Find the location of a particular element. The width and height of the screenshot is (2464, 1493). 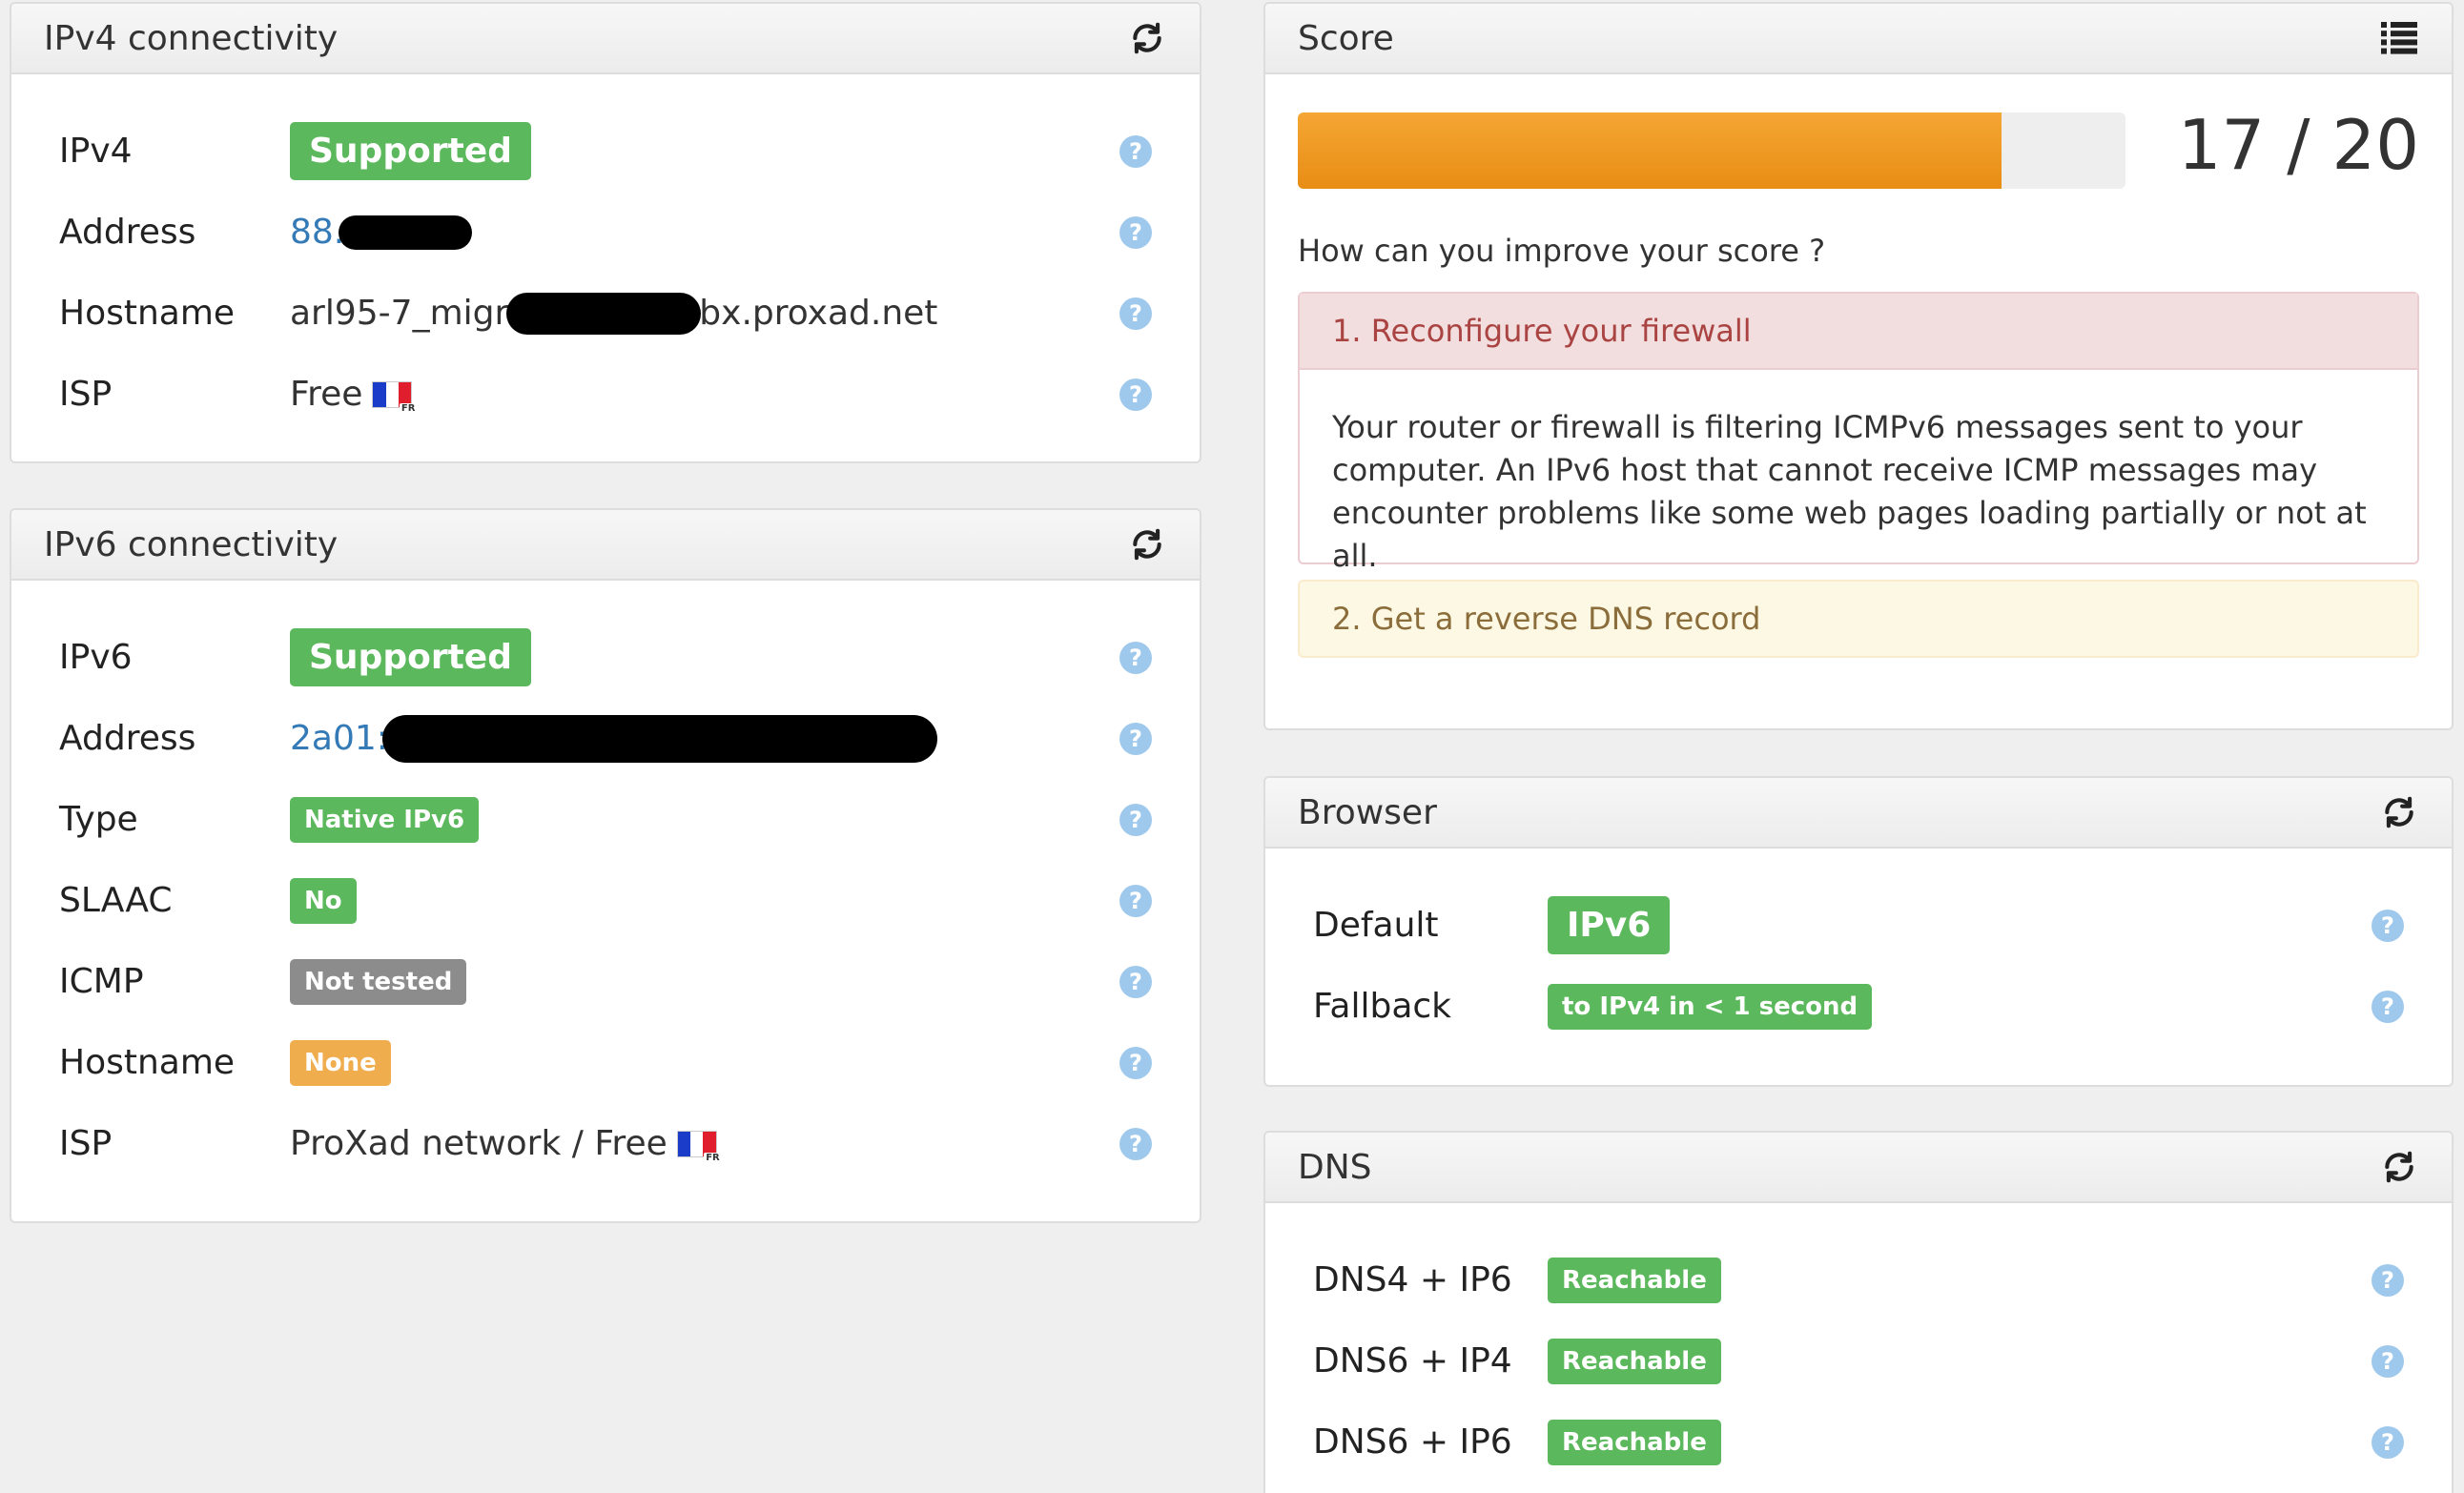

ipv4-supported-badge: Supported is located at coordinates (410, 151).